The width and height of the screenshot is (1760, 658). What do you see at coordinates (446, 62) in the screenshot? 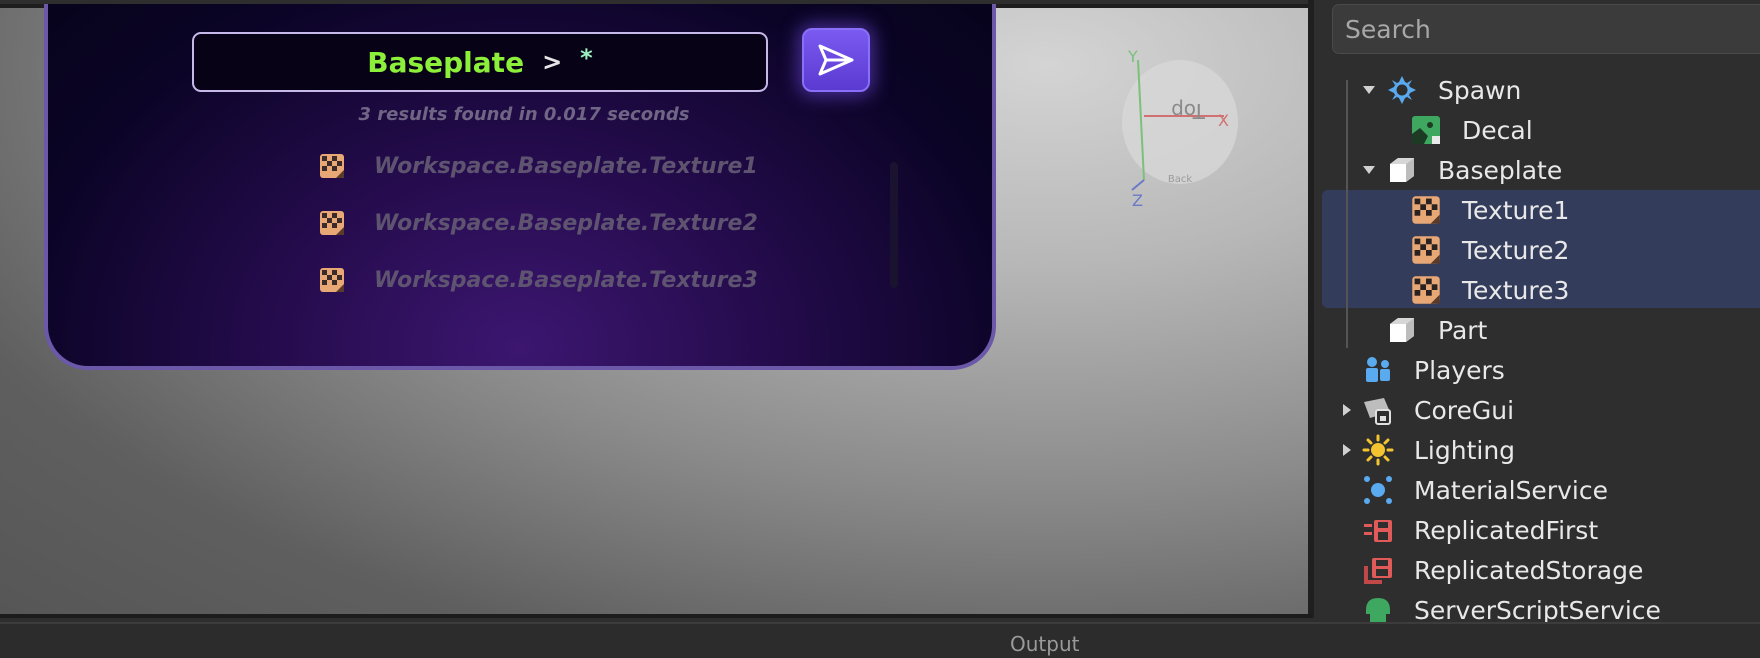
I see `query-path: Baseplate` at bounding box center [446, 62].